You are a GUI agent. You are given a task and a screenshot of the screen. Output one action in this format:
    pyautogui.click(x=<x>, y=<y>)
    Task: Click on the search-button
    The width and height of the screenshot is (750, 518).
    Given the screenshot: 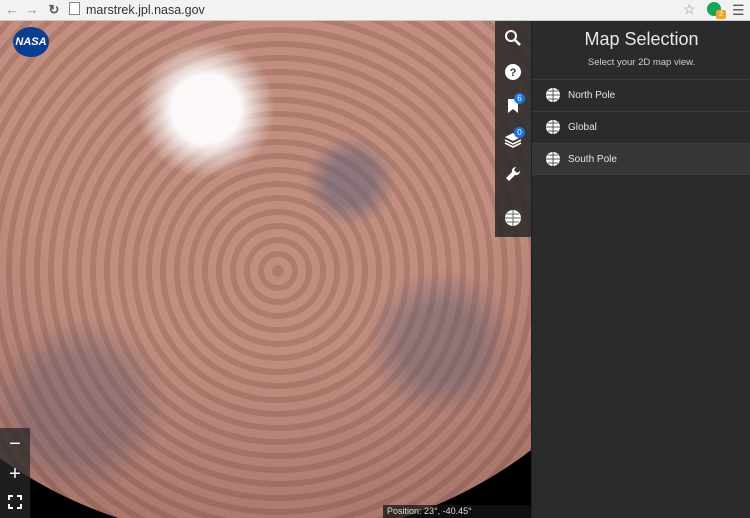 What is the action you would take?
    pyautogui.click(x=513, y=38)
    